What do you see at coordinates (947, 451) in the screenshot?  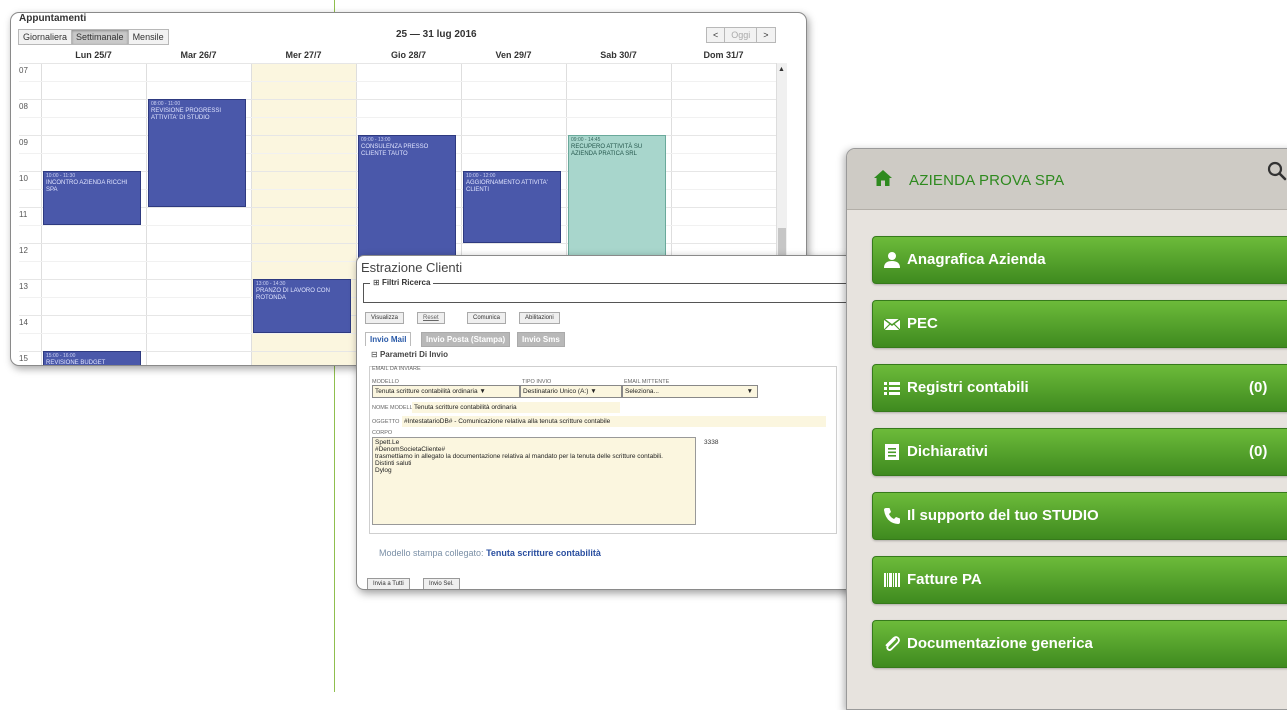 I see `menu-label: Dichiarativi` at bounding box center [947, 451].